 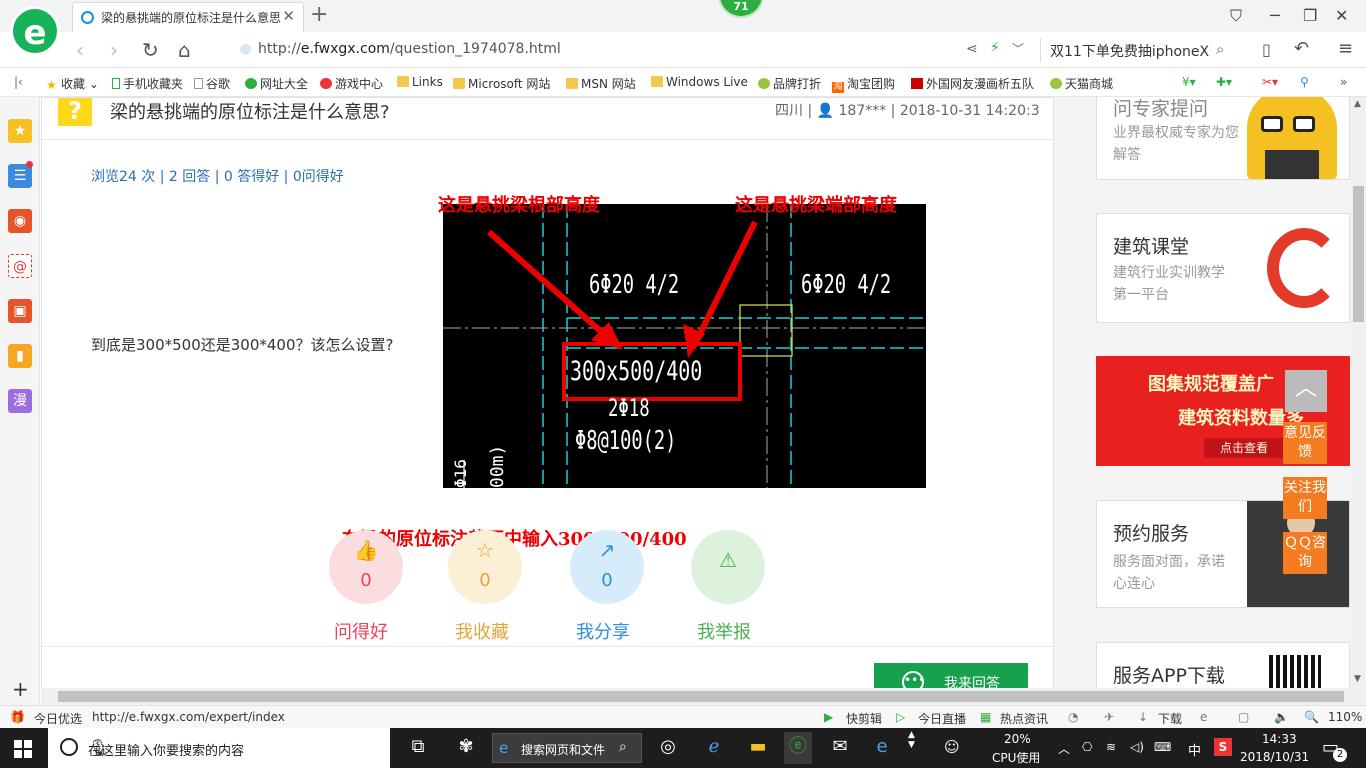 What do you see at coordinates (603, 631) in the screenshot?
I see `share-label: 我分享` at bounding box center [603, 631].